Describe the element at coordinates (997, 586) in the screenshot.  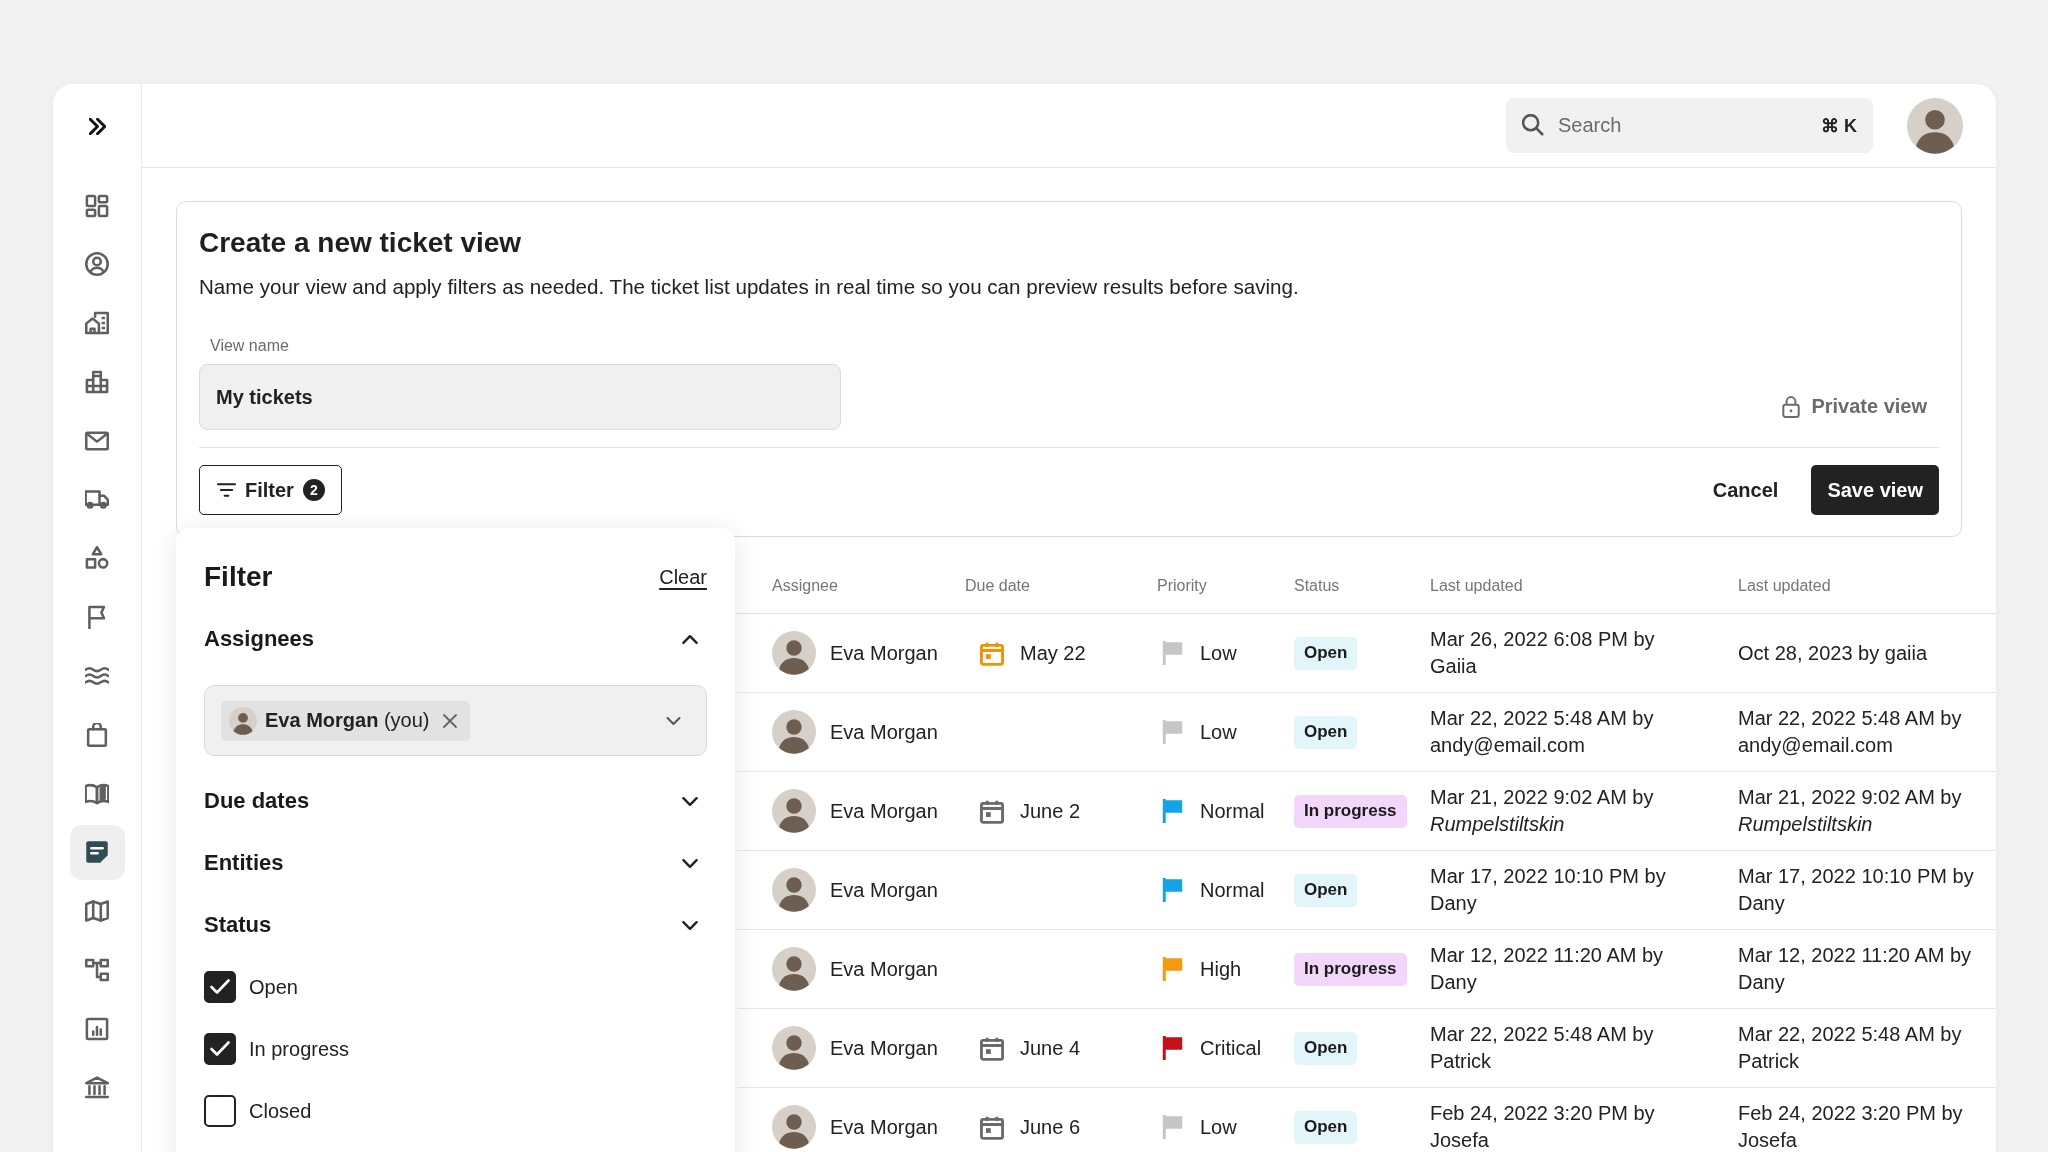
I see `column-header: Due date` at that location.